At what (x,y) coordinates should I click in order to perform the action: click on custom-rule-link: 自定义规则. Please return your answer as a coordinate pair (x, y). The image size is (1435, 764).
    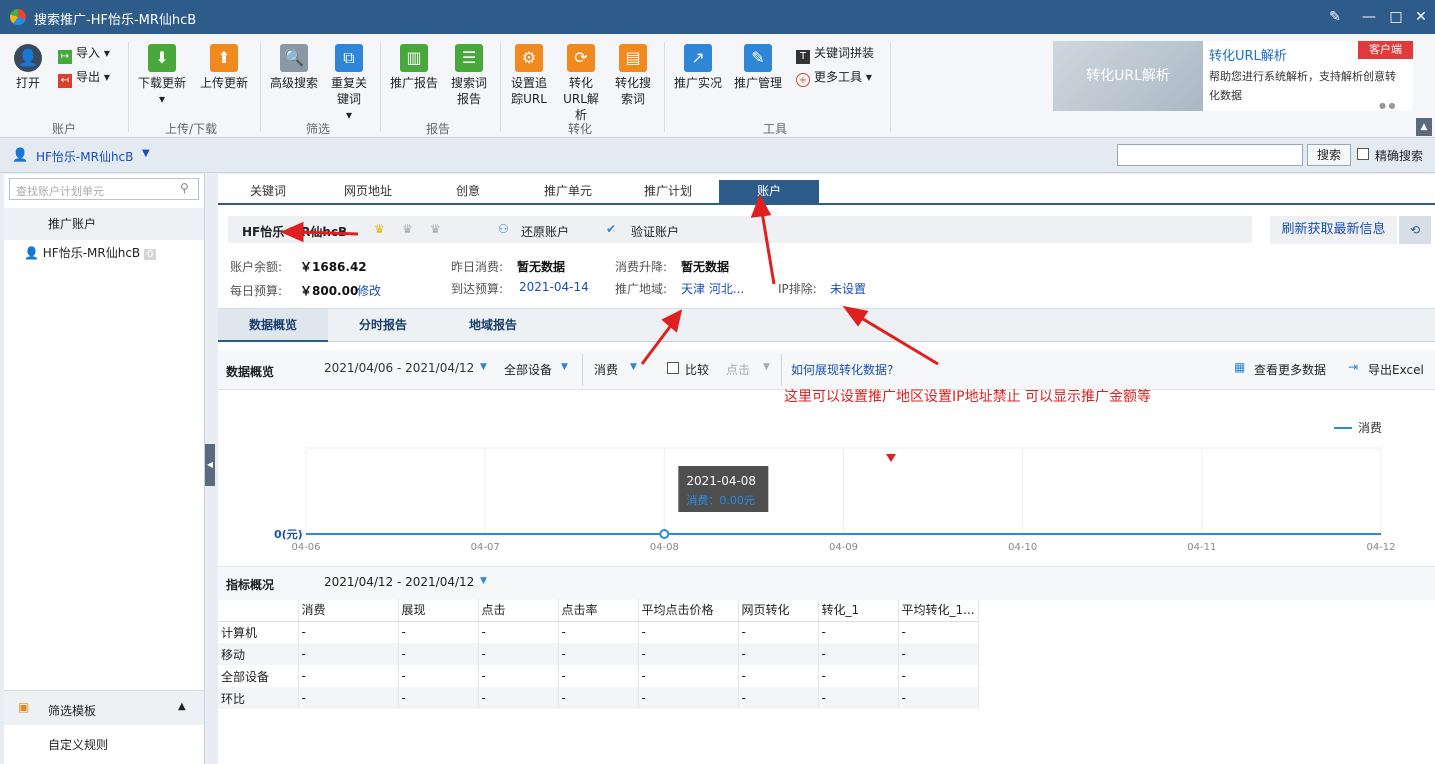
    Looking at the image, I should click on (78, 744).